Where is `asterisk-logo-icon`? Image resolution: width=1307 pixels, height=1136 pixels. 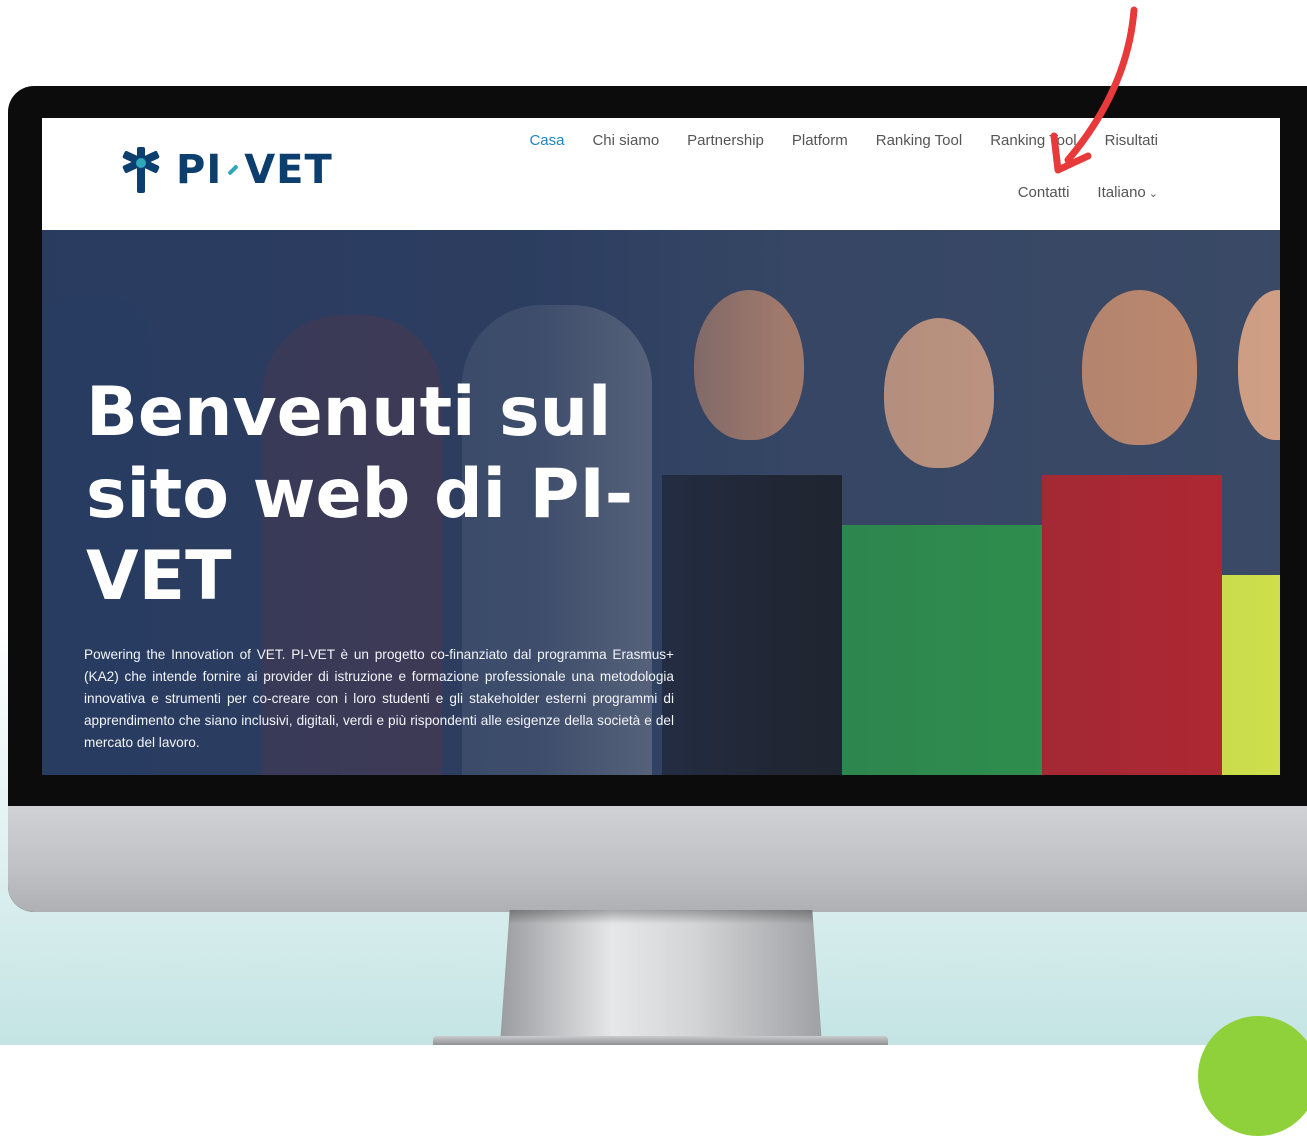 asterisk-logo-icon is located at coordinates (141, 170).